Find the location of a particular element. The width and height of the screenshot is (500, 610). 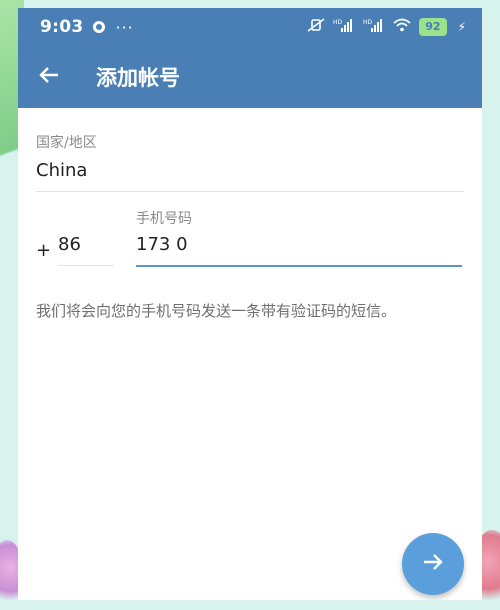

page-title: 添加帐号 is located at coordinates (138, 78).